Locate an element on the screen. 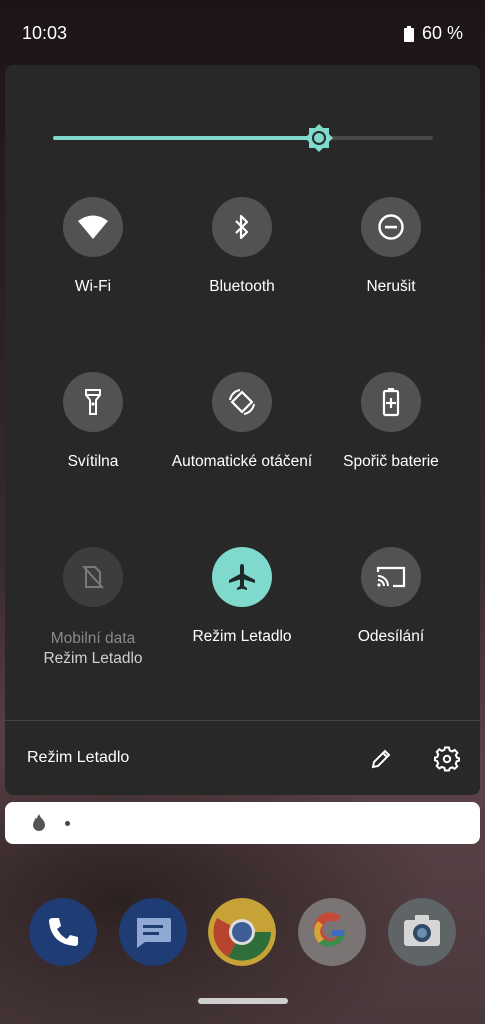 The width and height of the screenshot is (485, 1024). tile-do-not-disturb: Nerušit is located at coordinates (391, 247).